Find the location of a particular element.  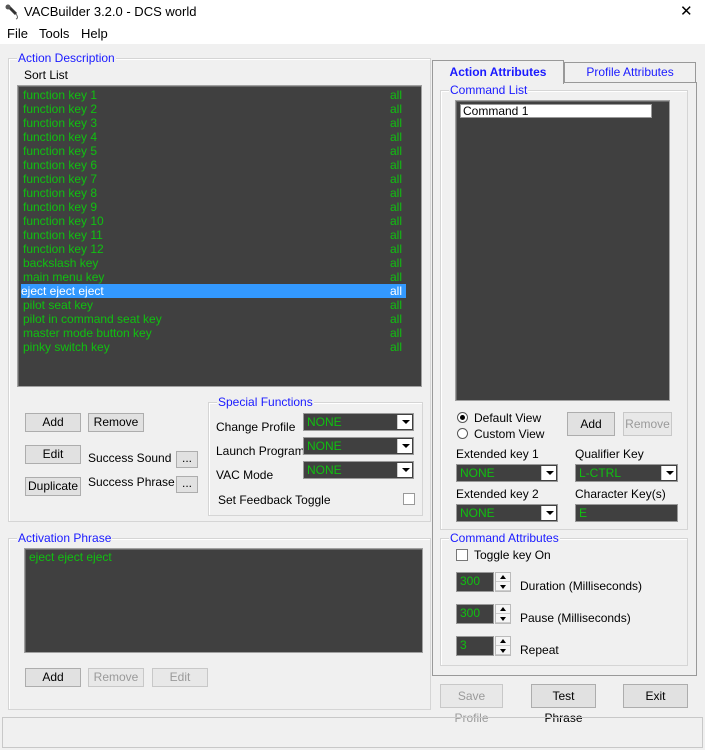

add-phrase-button: Add is located at coordinates (53, 677).